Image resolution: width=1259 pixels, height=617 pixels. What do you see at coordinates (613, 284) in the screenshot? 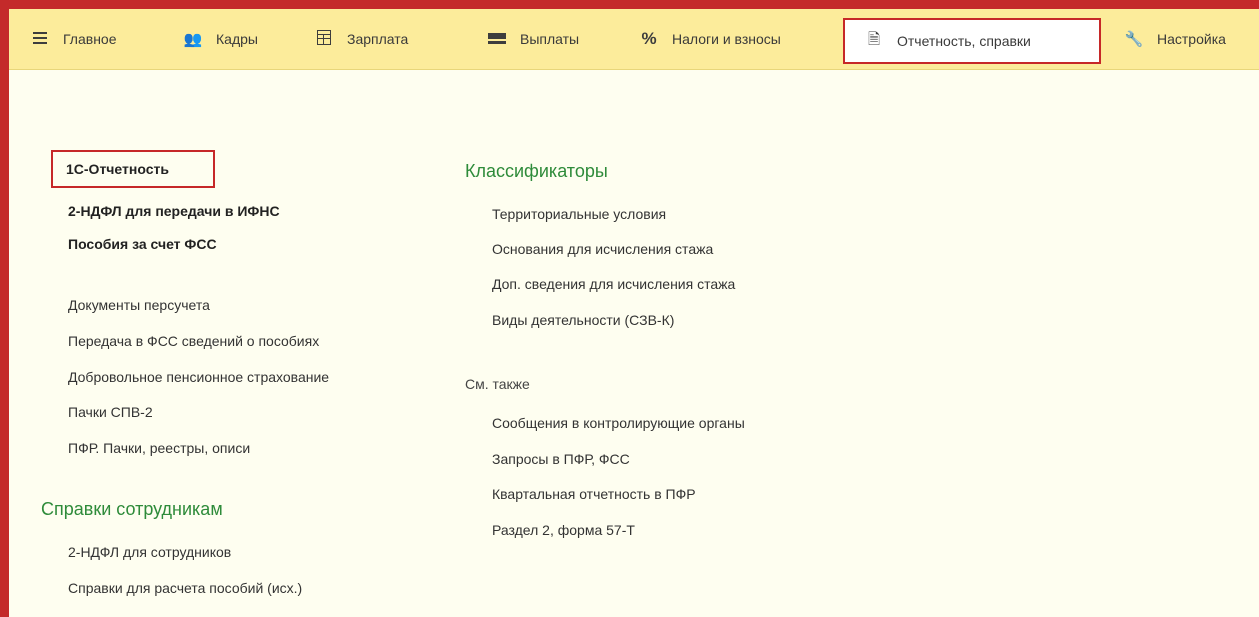
I see `link-seniority-extra: Доп. сведения для исчисления стажа` at bounding box center [613, 284].